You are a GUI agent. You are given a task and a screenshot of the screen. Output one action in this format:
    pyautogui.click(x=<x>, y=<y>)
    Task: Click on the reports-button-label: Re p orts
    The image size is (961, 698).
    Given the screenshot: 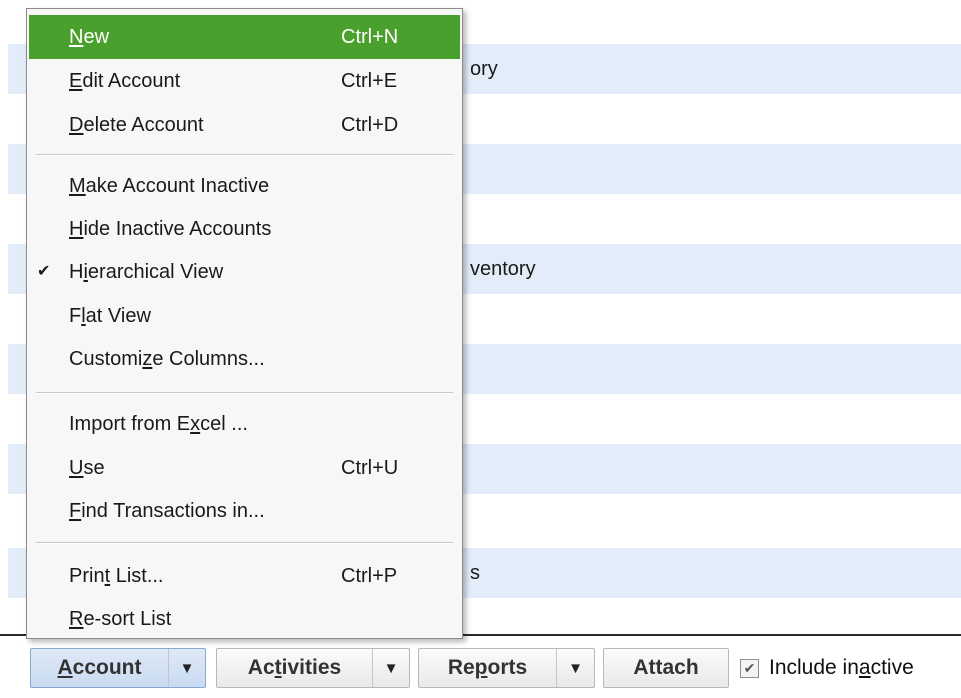 What is the action you would take?
    pyautogui.click(x=488, y=668)
    